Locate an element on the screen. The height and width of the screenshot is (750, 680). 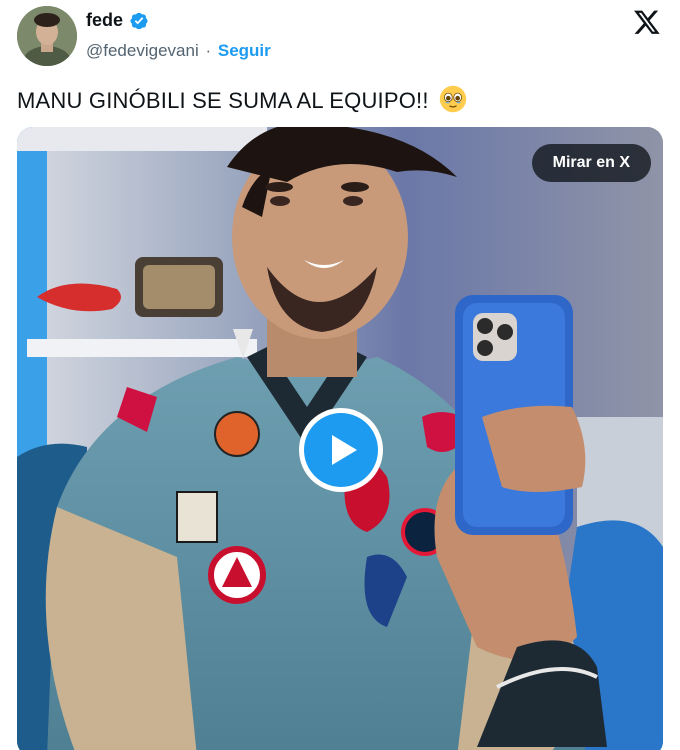
follow-button: Seguir is located at coordinates (244, 50).